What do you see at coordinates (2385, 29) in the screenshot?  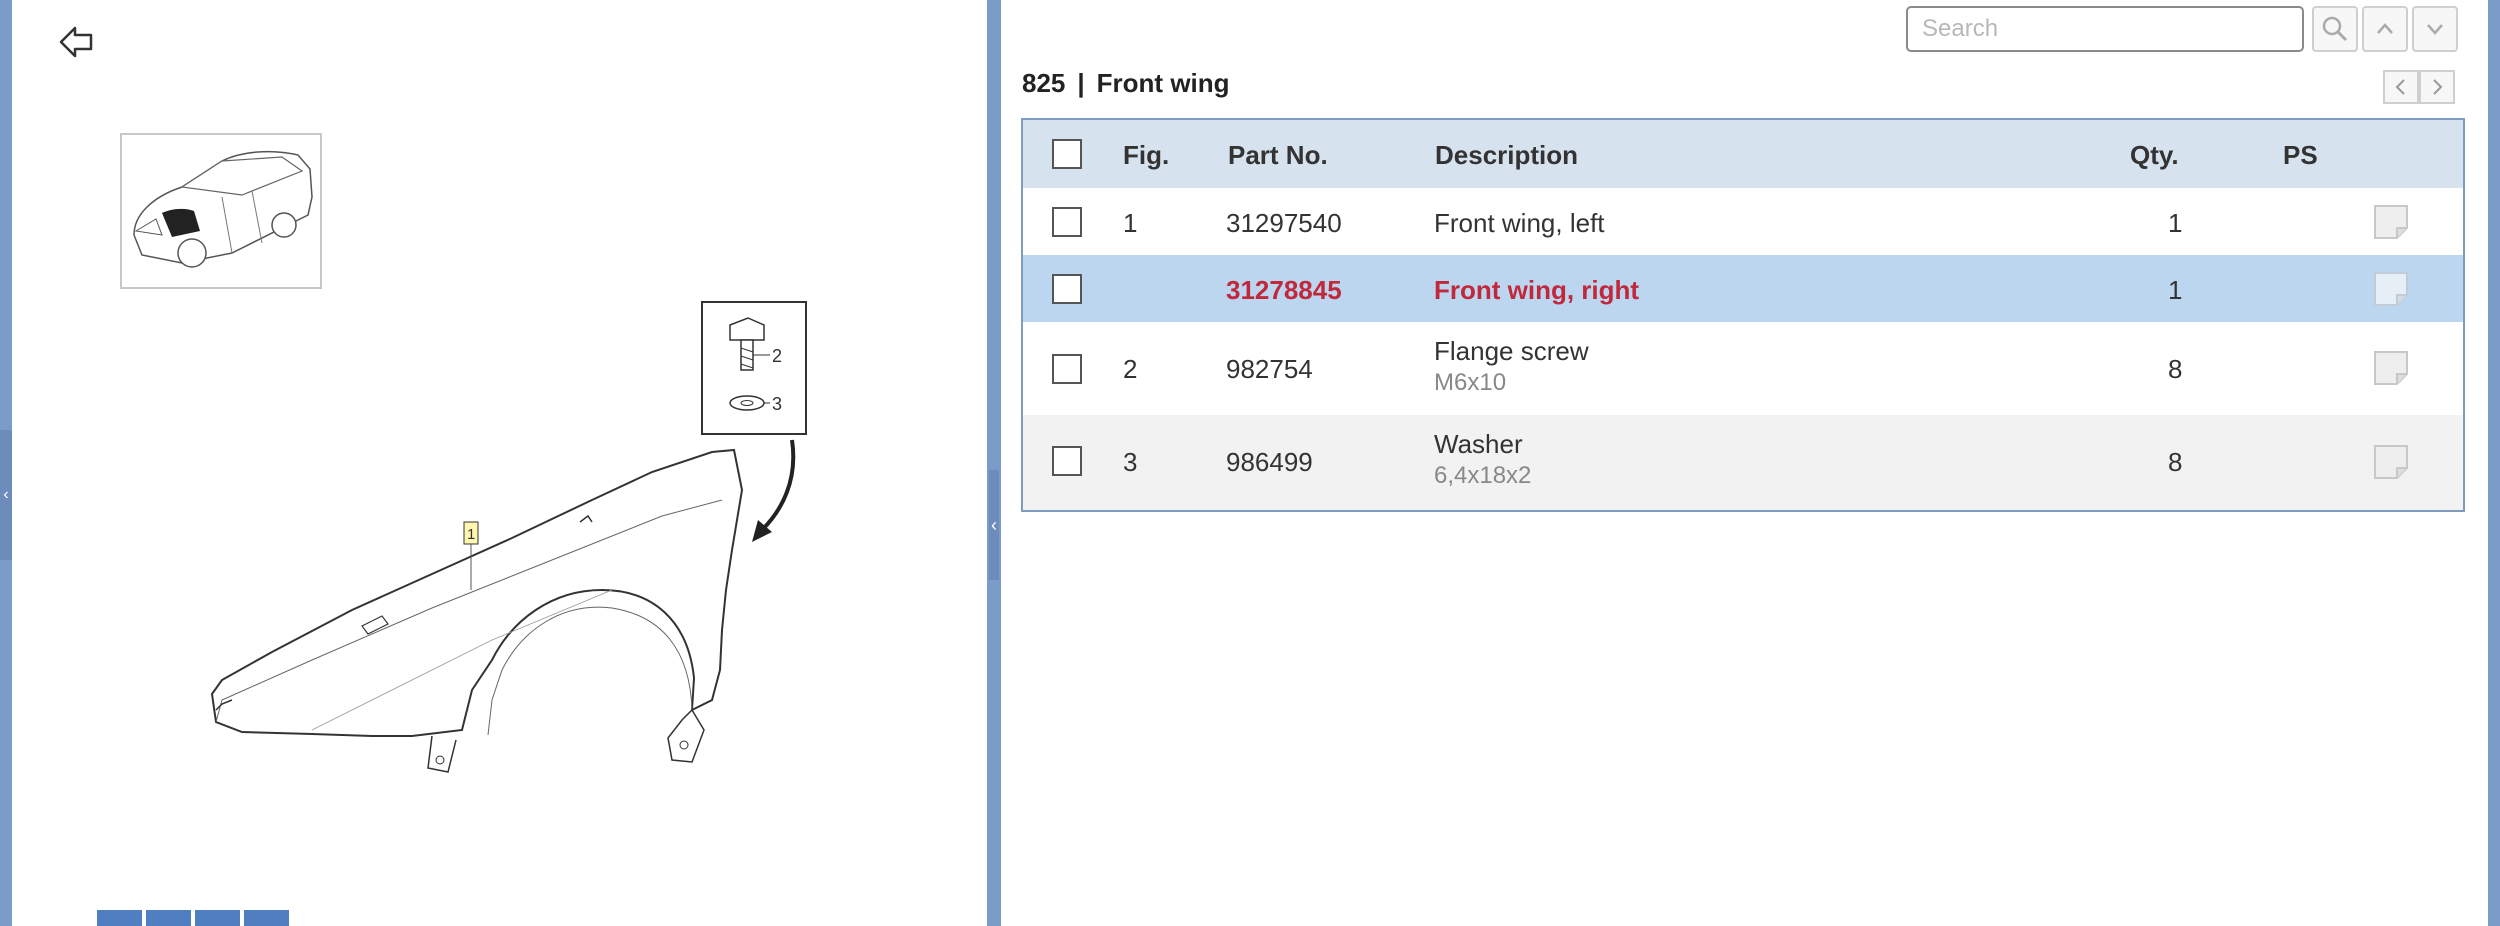 I see `chevron-up-icon` at bounding box center [2385, 29].